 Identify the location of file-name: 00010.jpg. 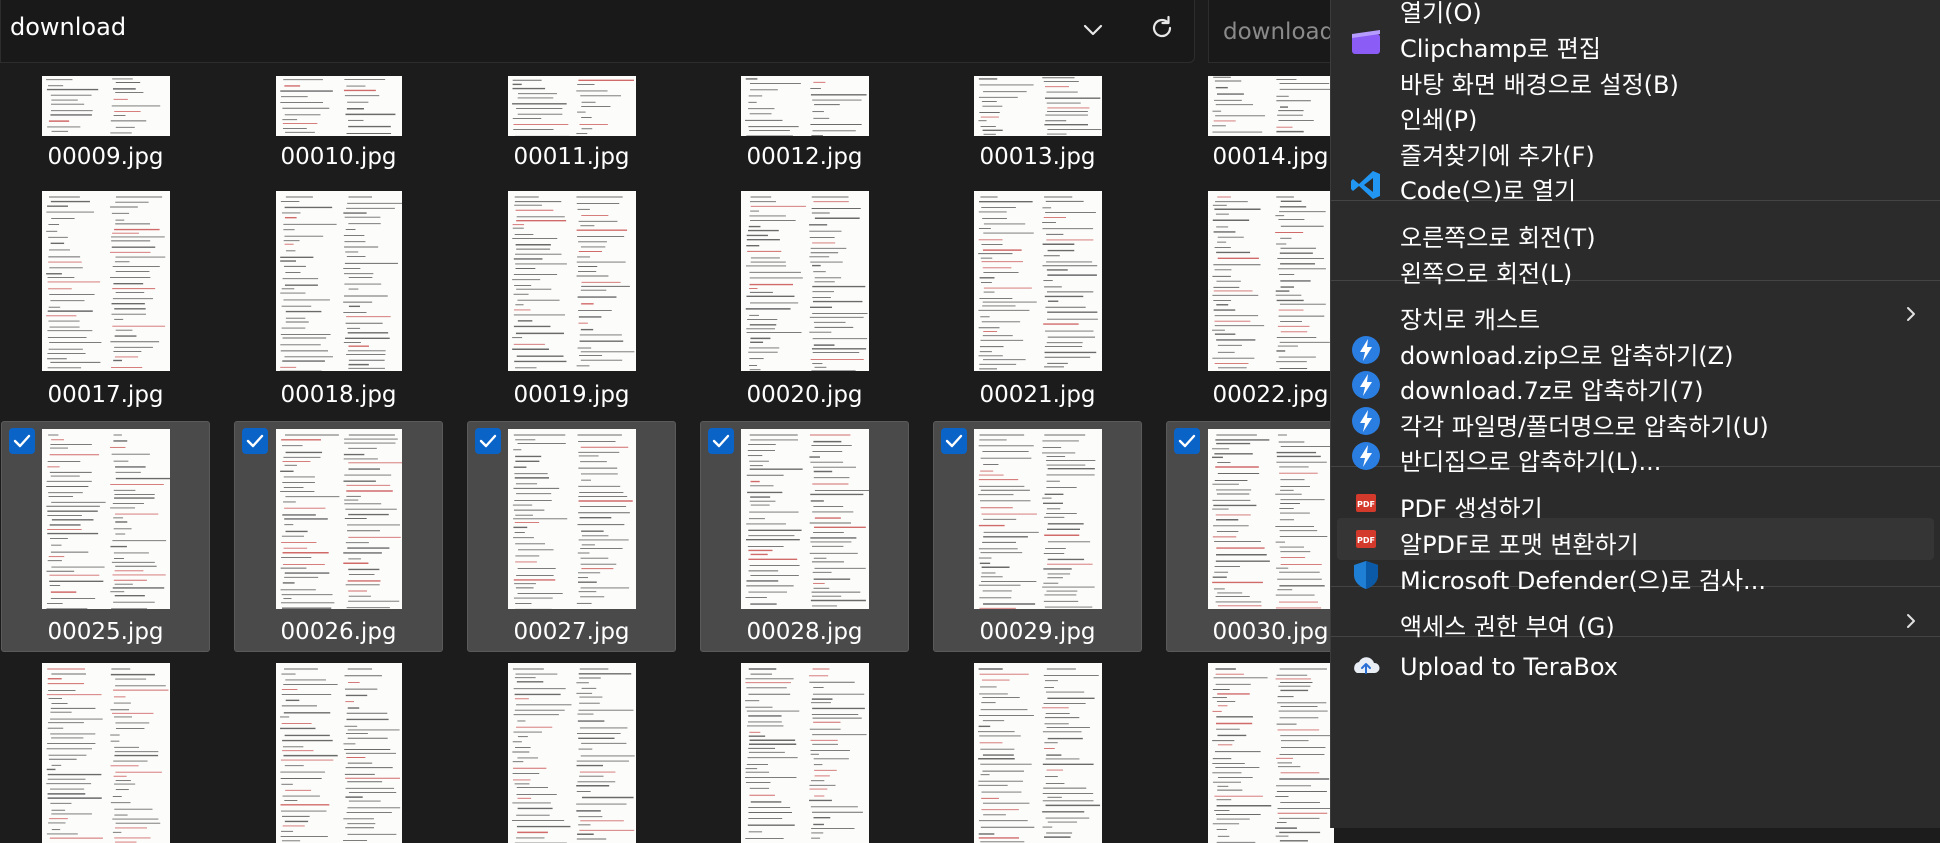
(338, 157).